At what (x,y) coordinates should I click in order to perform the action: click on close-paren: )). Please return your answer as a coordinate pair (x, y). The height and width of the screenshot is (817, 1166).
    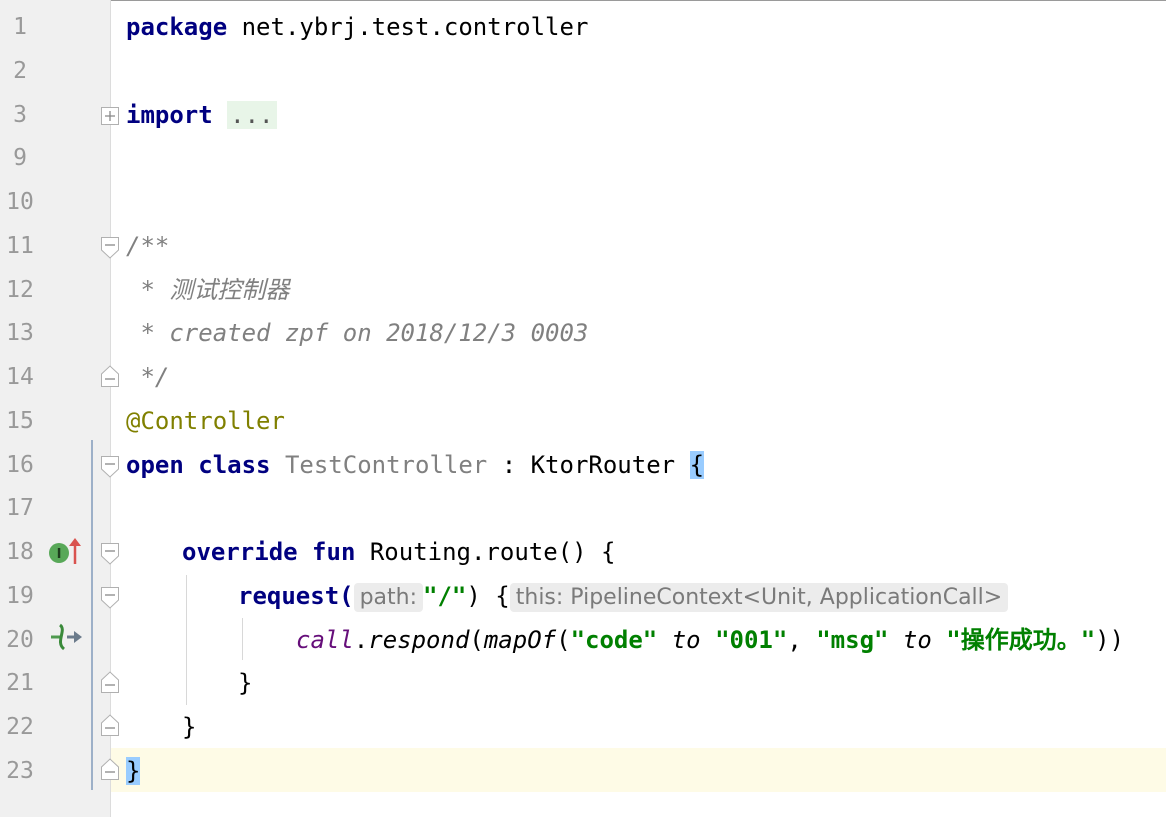
    Looking at the image, I should click on (1110, 640).